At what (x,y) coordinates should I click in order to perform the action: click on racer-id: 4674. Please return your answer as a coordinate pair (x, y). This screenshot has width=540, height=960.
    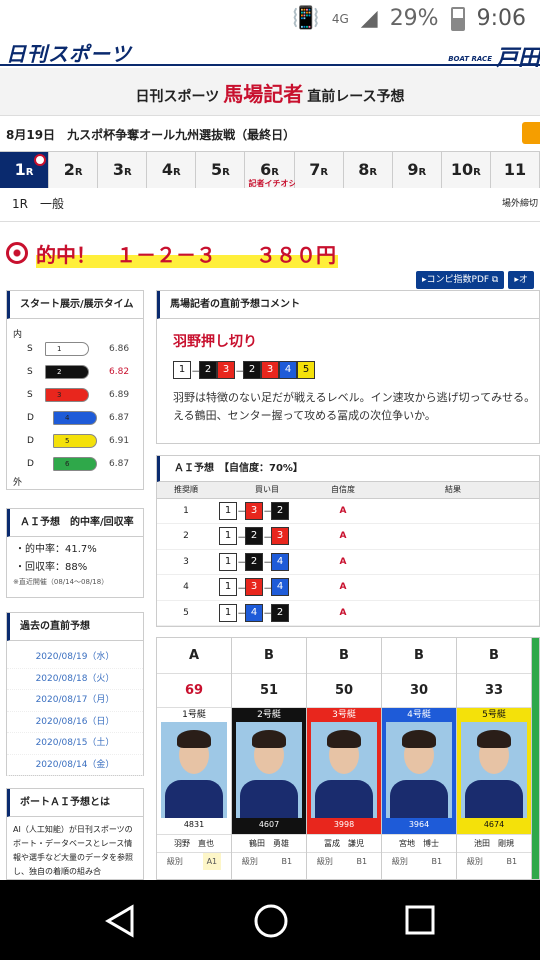
    Looking at the image, I should click on (494, 824).